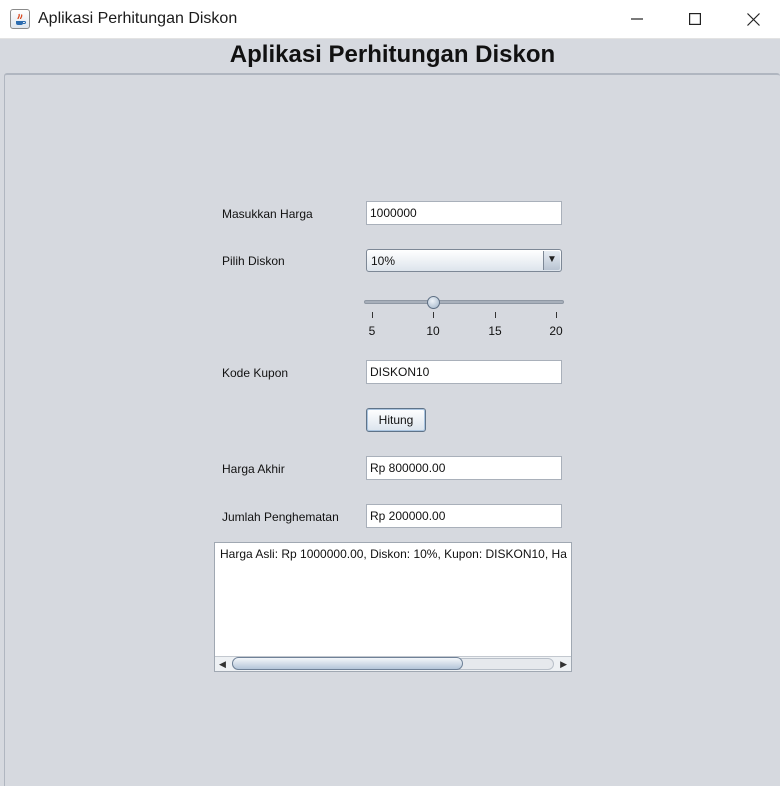  I want to click on diskon-dropdown: 10% ▼, so click(464, 260).